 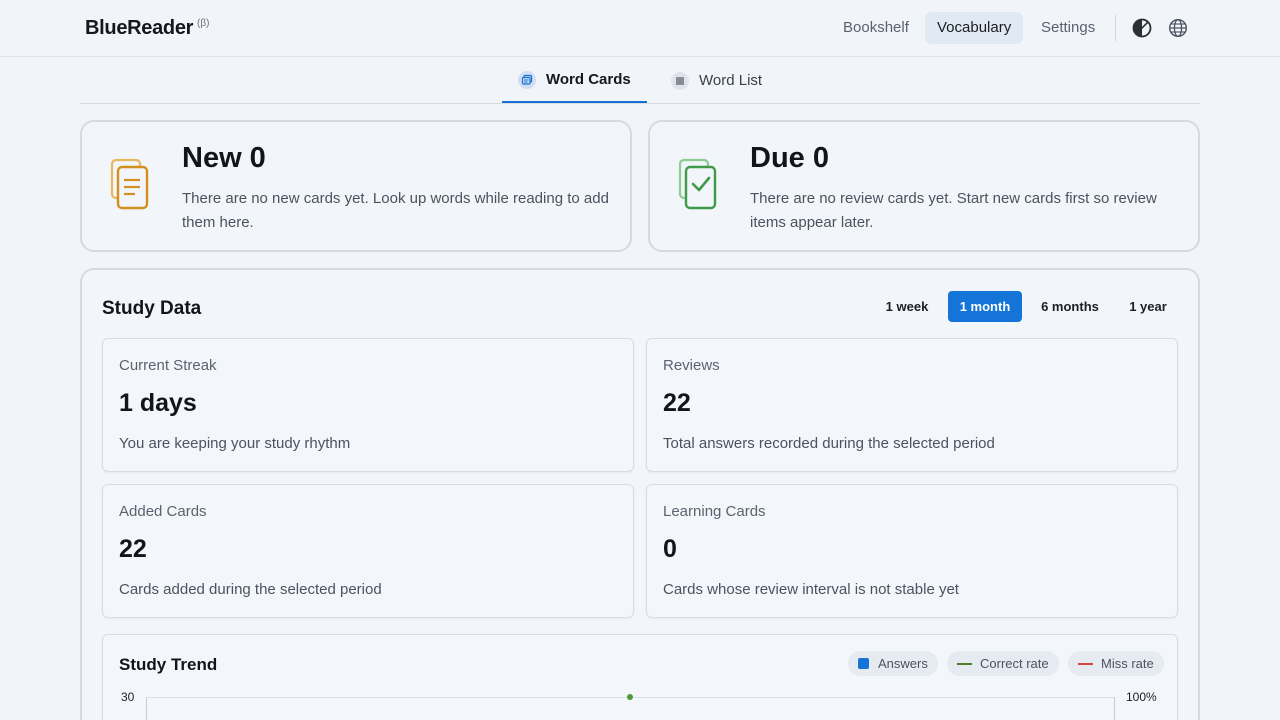 I want to click on nav-vocabulary: Vocabulary, so click(x=974, y=28).